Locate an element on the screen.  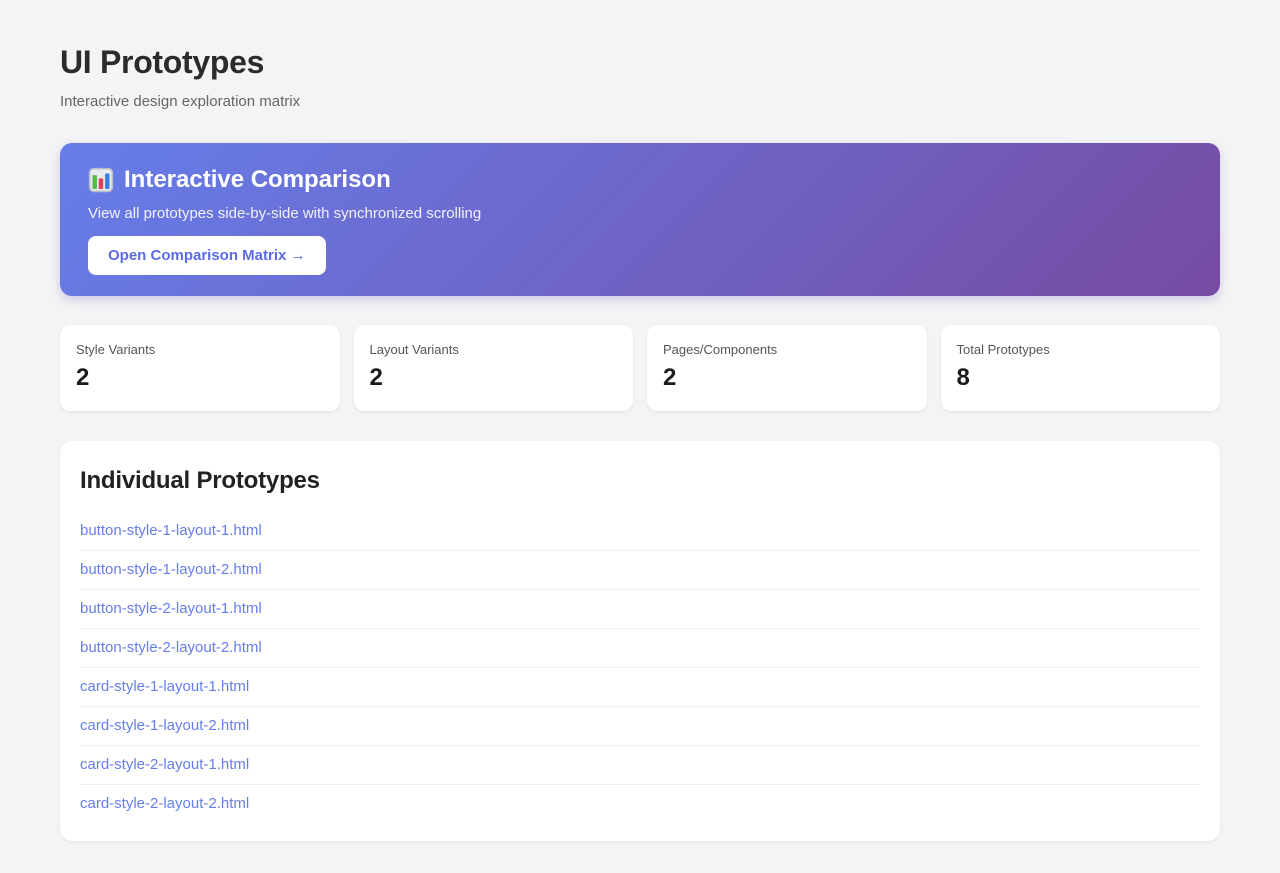
banner-title-row: Interactive Comparison is located at coordinates (640, 180).